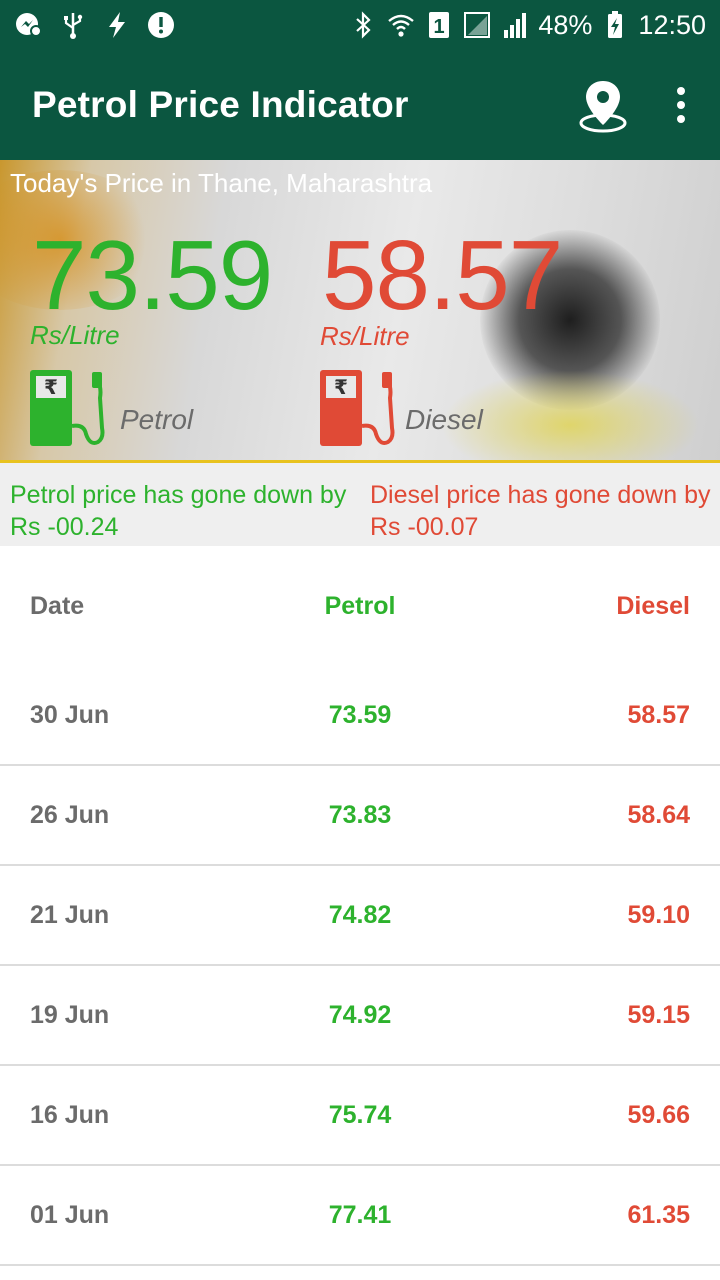 Image resolution: width=720 pixels, height=1280 pixels. I want to click on diesel-change-text: Diesel price has gone down by Rs -00.07, so click(540, 511).